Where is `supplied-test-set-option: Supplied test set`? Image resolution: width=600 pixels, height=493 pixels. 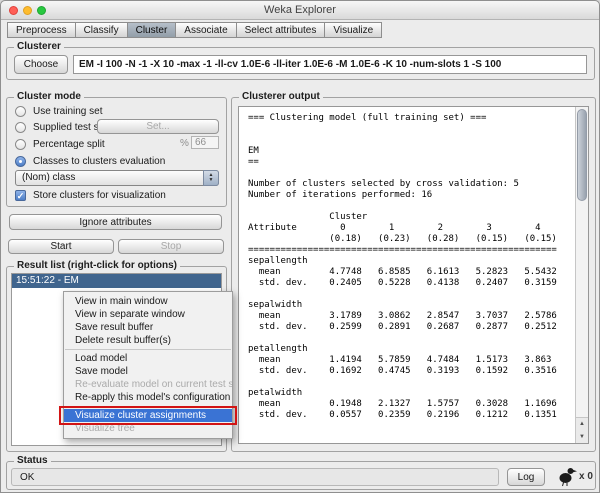 supplied-test-set-option: Supplied test set is located at coordinates (61, 127).